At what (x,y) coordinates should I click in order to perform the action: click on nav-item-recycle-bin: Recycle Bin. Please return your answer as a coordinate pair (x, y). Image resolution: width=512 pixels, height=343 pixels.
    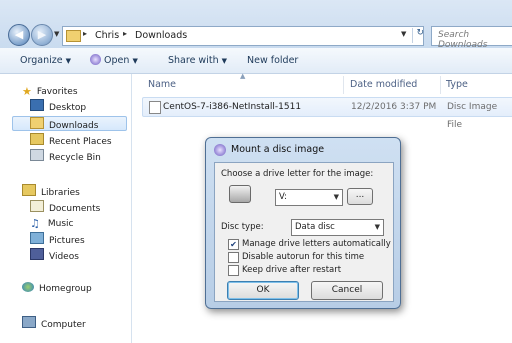
    Looking at the image, I should click on (65, 156).